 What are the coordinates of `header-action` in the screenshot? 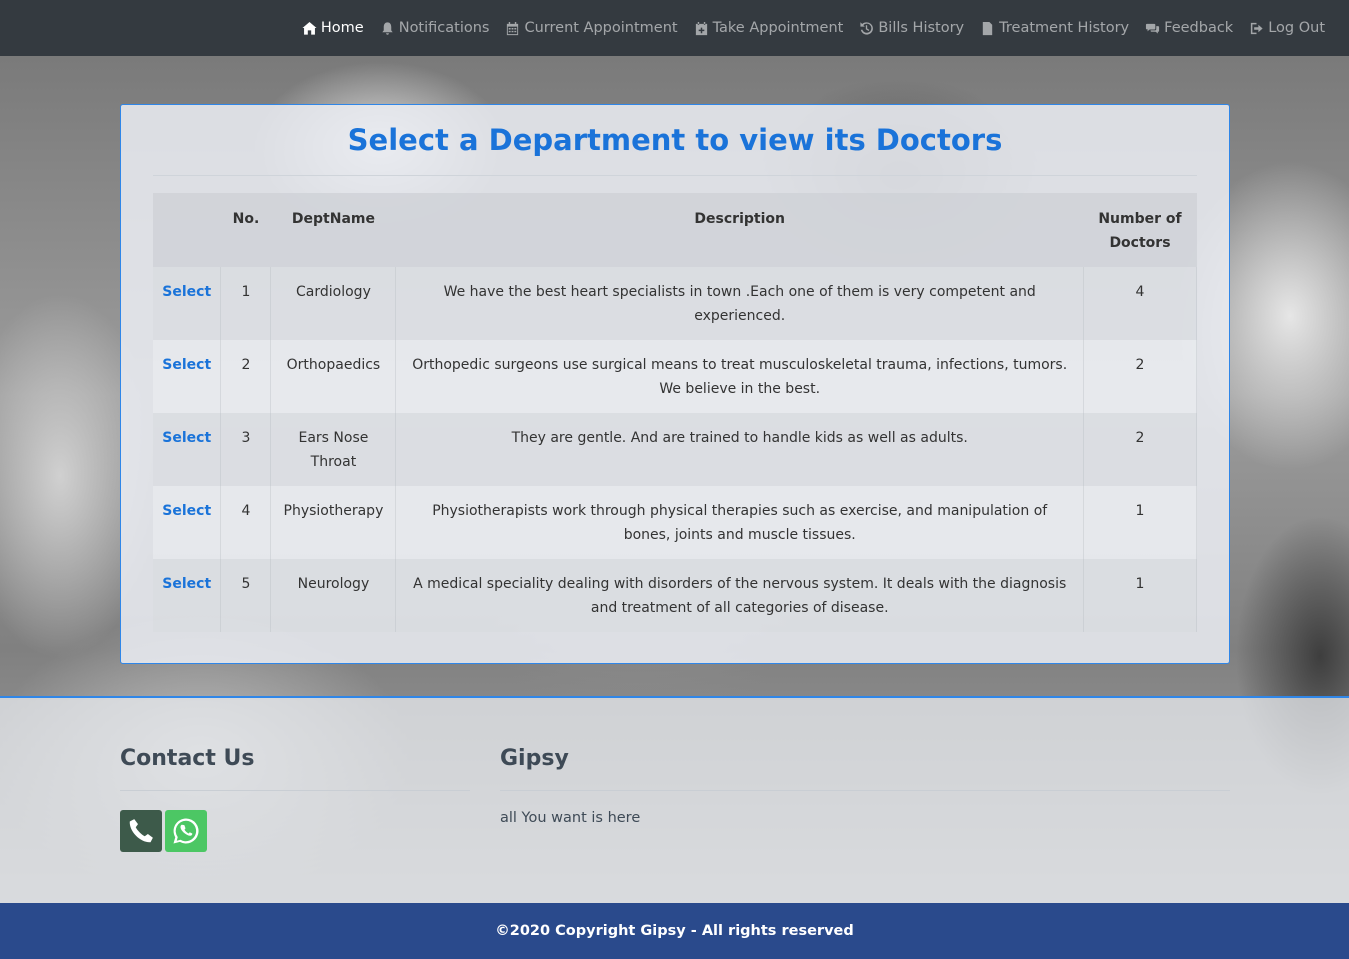 It's located at (187, 230).